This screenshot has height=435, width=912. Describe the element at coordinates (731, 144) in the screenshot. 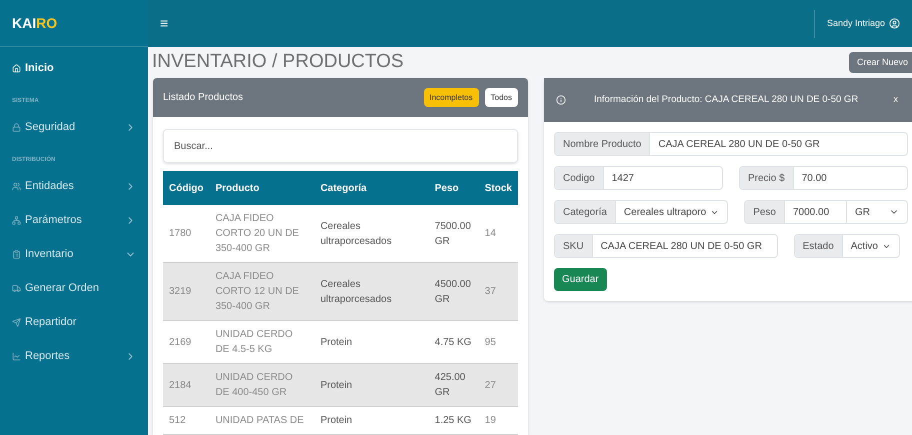

I see `input-field: Nombre Producto CAJA CEREAL 280 UN DE 0-50 GR` at that location.